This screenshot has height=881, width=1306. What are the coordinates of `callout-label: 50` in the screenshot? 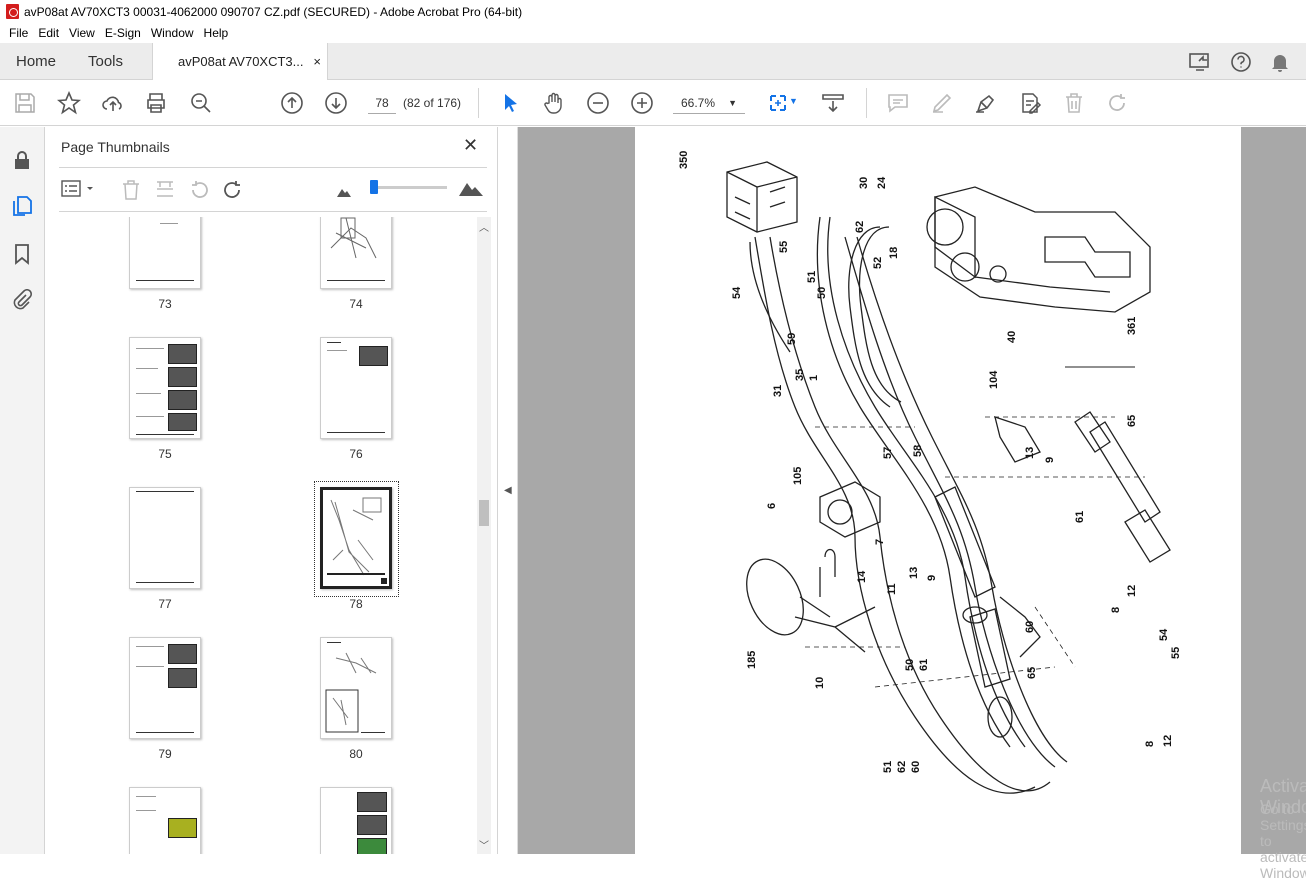 It's located at (910, 665).